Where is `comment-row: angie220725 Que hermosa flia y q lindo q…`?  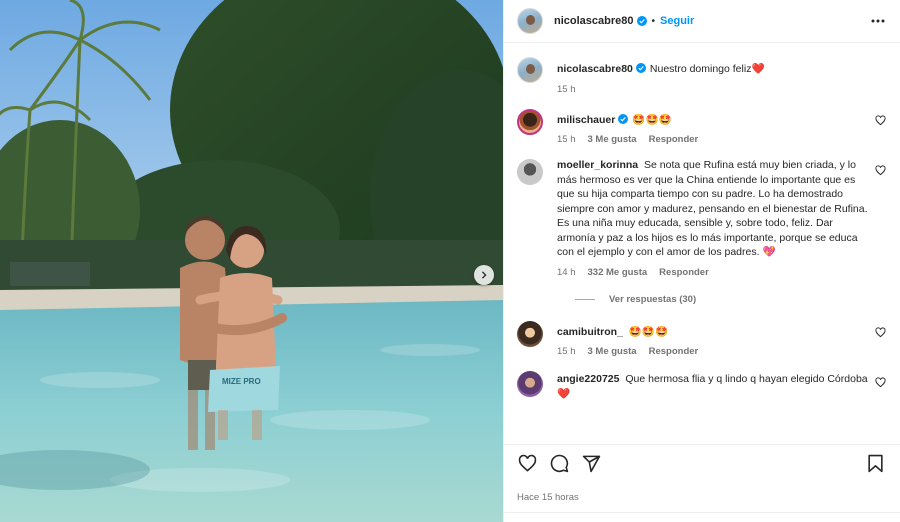
comment-row: angie220725 Que hermosa flia y q lindo q… is located at coordinates (701, 386).